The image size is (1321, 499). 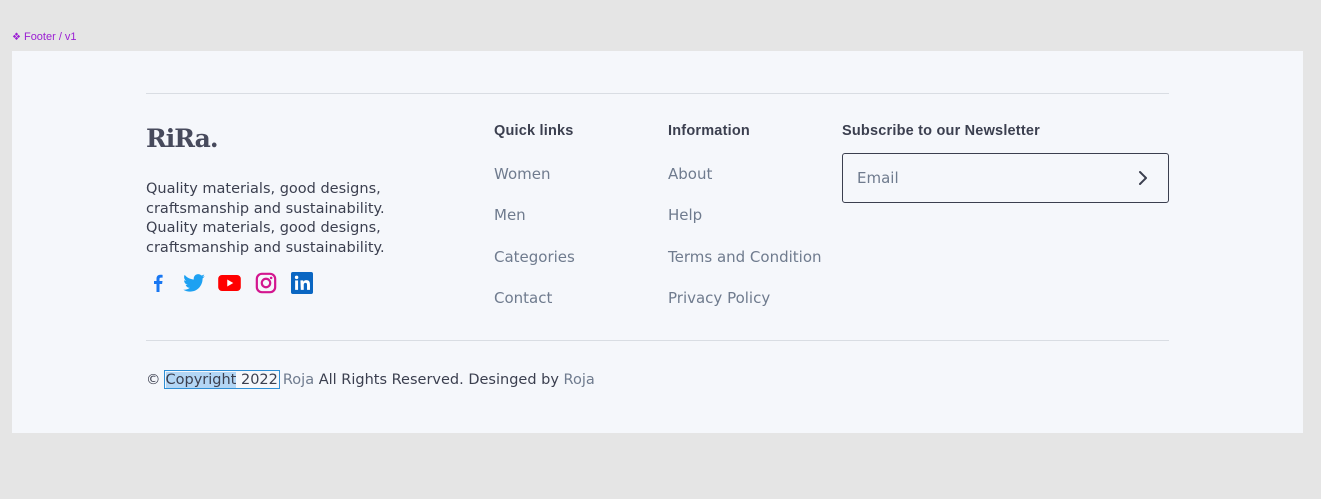 I want to click on component-icon: ❖, so click(x=16, y=37).